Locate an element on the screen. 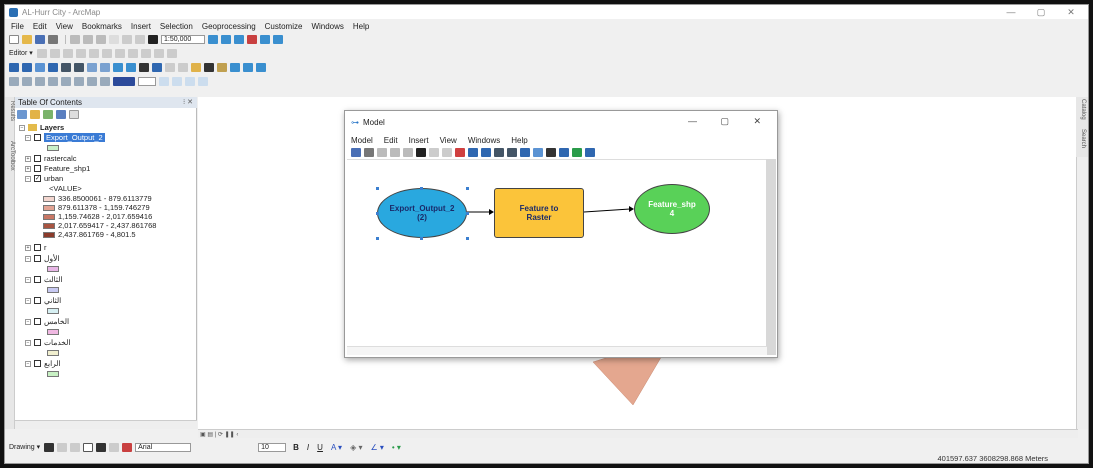  model-output-node: Feature_shp 4 is located at coordinates (672, 209).